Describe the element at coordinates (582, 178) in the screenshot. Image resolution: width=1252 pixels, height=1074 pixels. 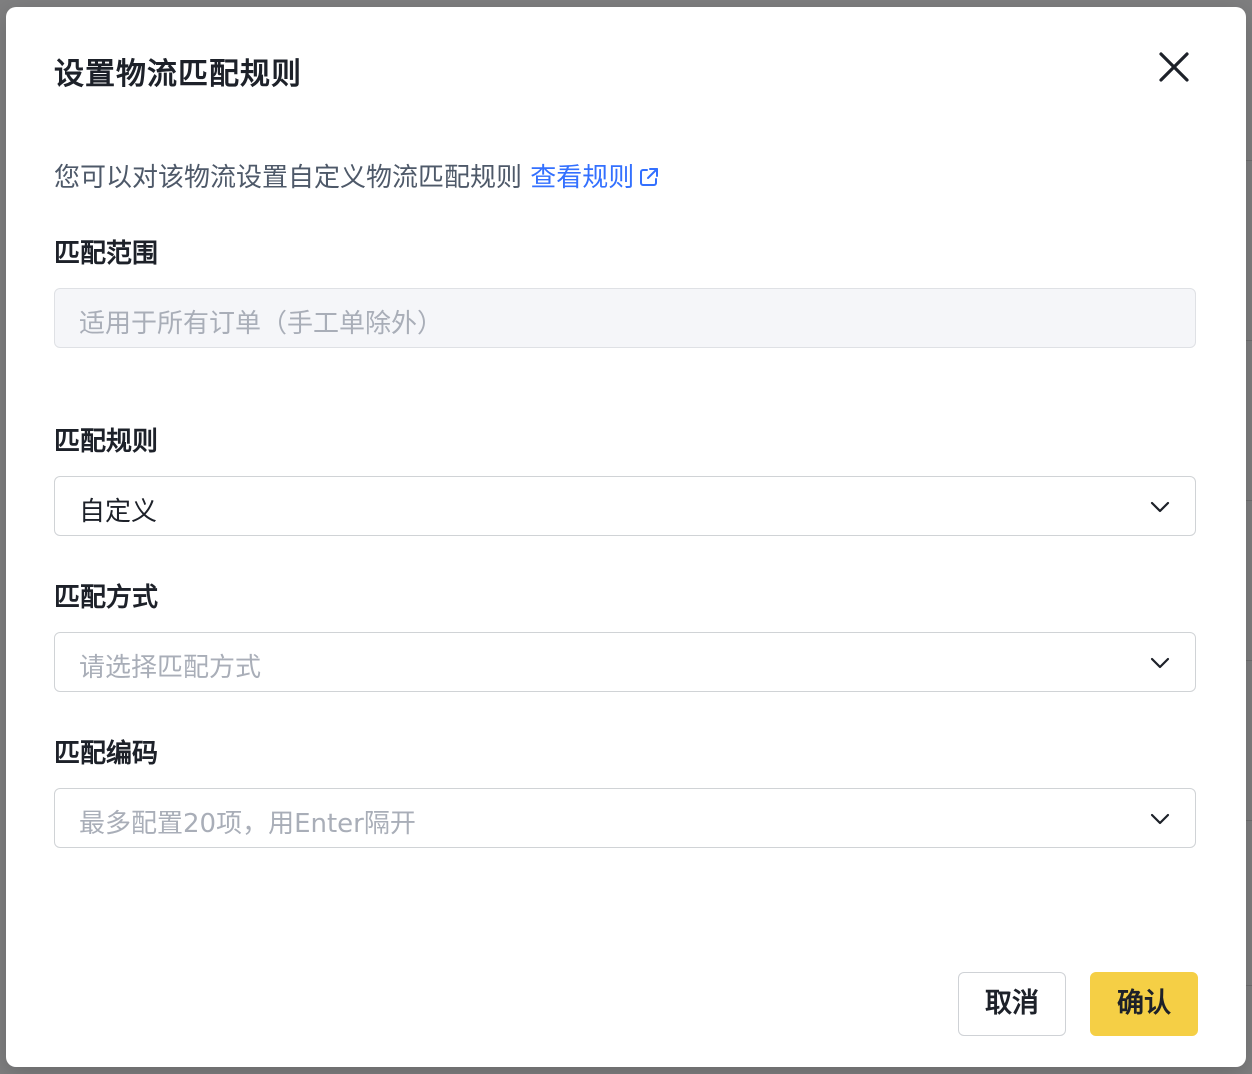
I see `view-rules-link-label: 查看规则` at that location.